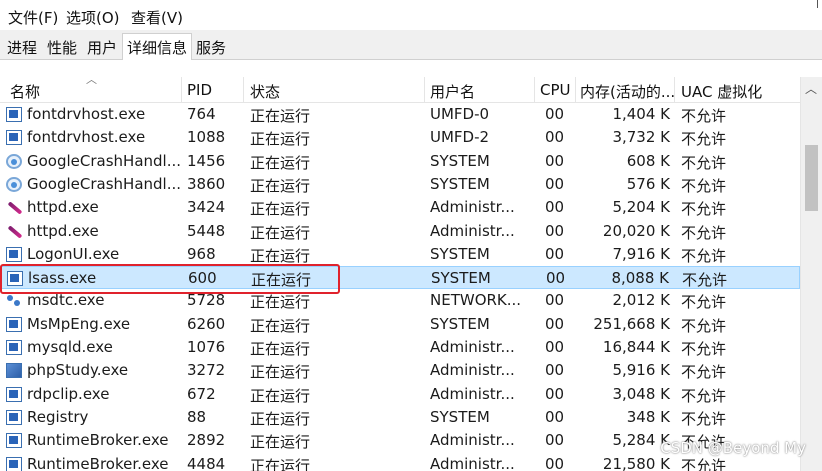 This screenshot has height=471, width=822. Describe the element at coordinates (400, 300) in the screenshot. I see `table-row: msdtc.exe 5728 正在运行 NETWORK... 00 2,012 K 不允许` at that location.